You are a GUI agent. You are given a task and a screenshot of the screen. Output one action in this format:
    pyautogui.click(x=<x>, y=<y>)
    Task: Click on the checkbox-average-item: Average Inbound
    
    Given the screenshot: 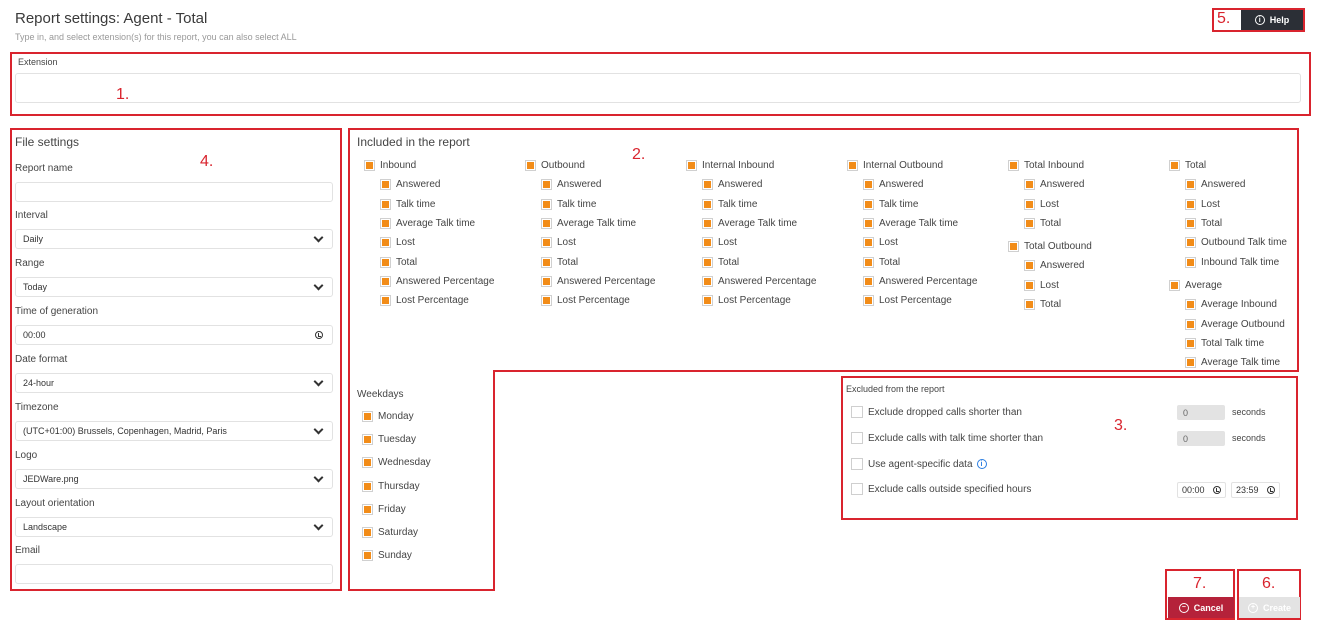 What is the action you would take?
    pyautogui.click(x=1231, y=305)
    